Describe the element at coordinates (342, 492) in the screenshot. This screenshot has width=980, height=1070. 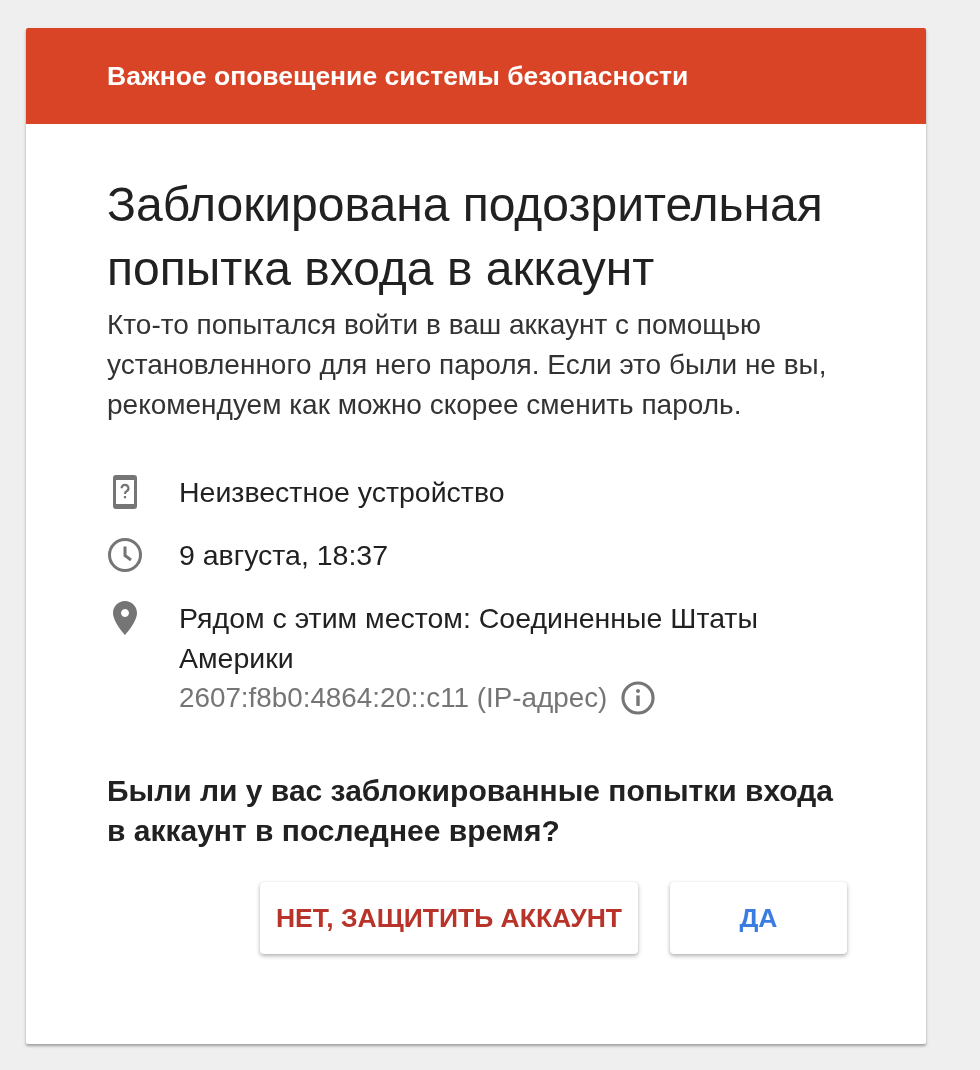
I see `device-name: Неизвестное устройство` at that location.